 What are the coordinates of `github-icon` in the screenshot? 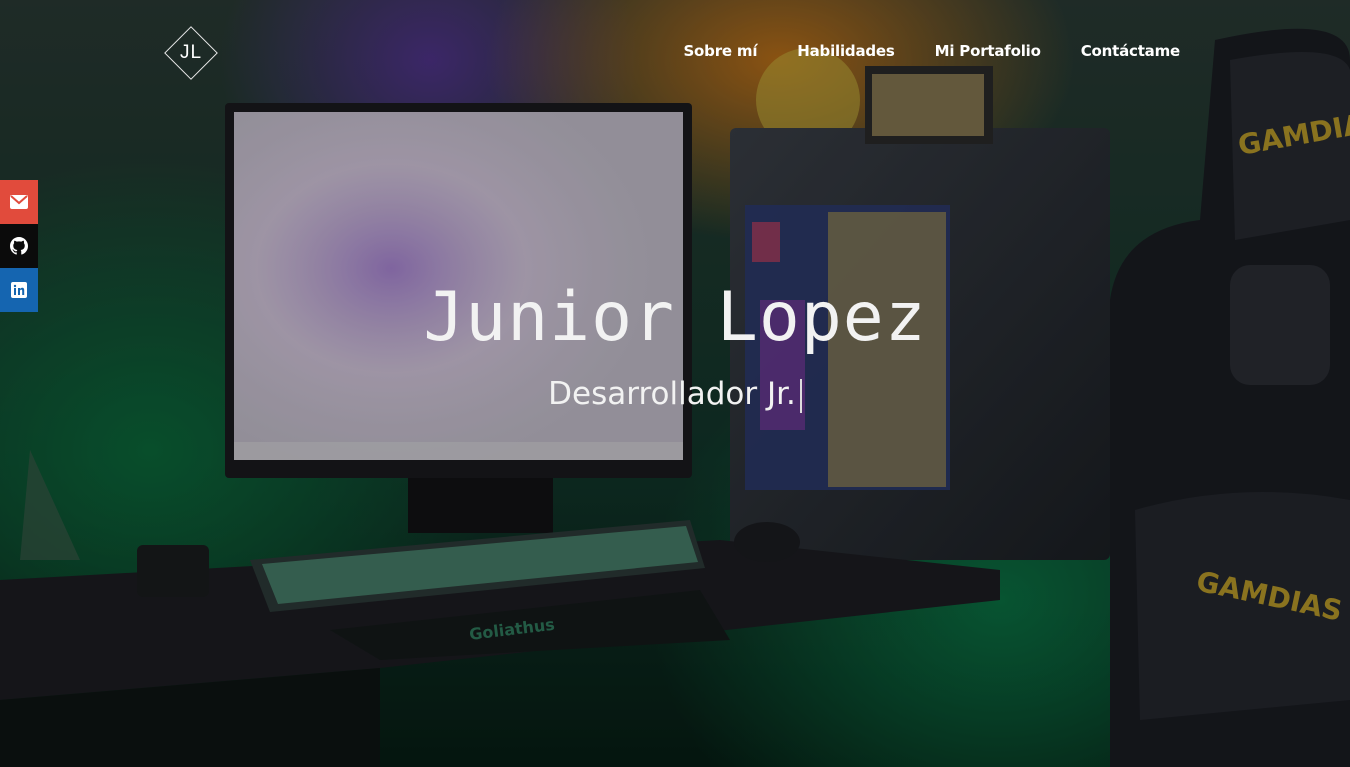 It's located at (19, 246).